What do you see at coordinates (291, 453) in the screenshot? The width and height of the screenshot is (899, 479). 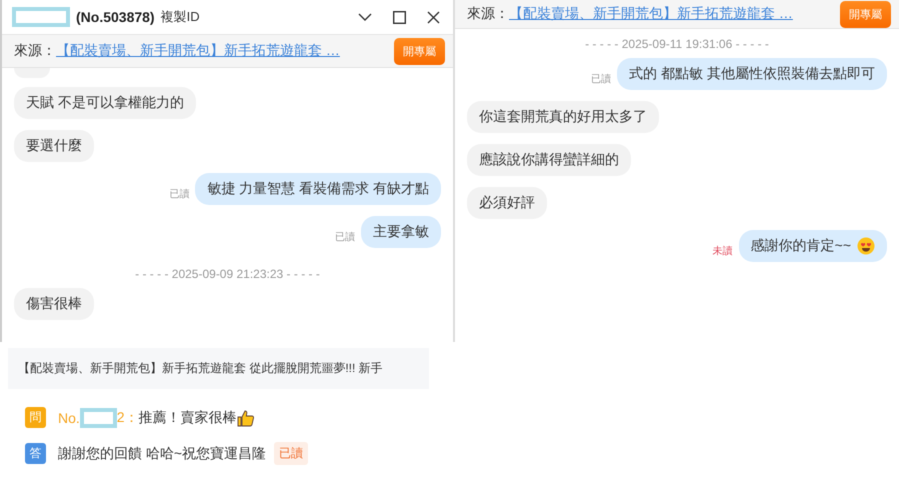 I see `read-tag: 已讀` at bounding box center [291, 453].